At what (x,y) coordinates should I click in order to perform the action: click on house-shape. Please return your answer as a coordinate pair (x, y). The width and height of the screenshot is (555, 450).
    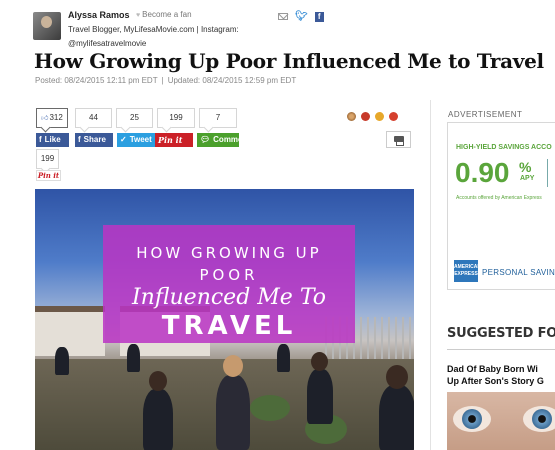
    Looking at the image, I should click on (70, 333).